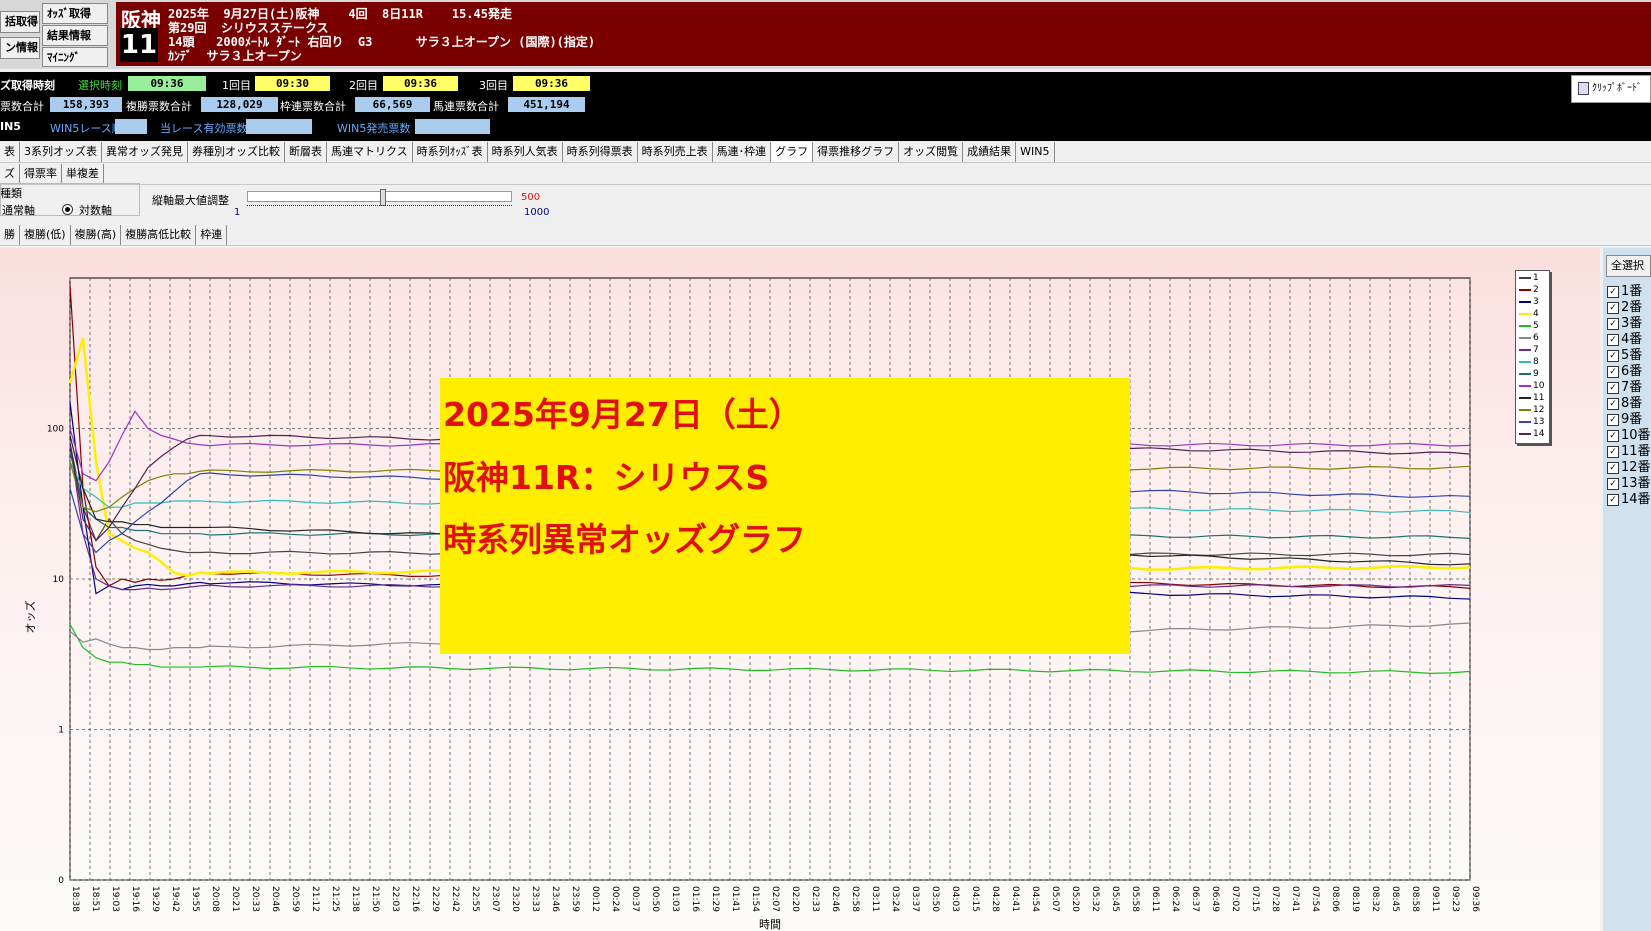  What do you see at coordinates (1536, 314) in the screenshot?
I see `legend-label: 4` at bounding box center [1536, 314].